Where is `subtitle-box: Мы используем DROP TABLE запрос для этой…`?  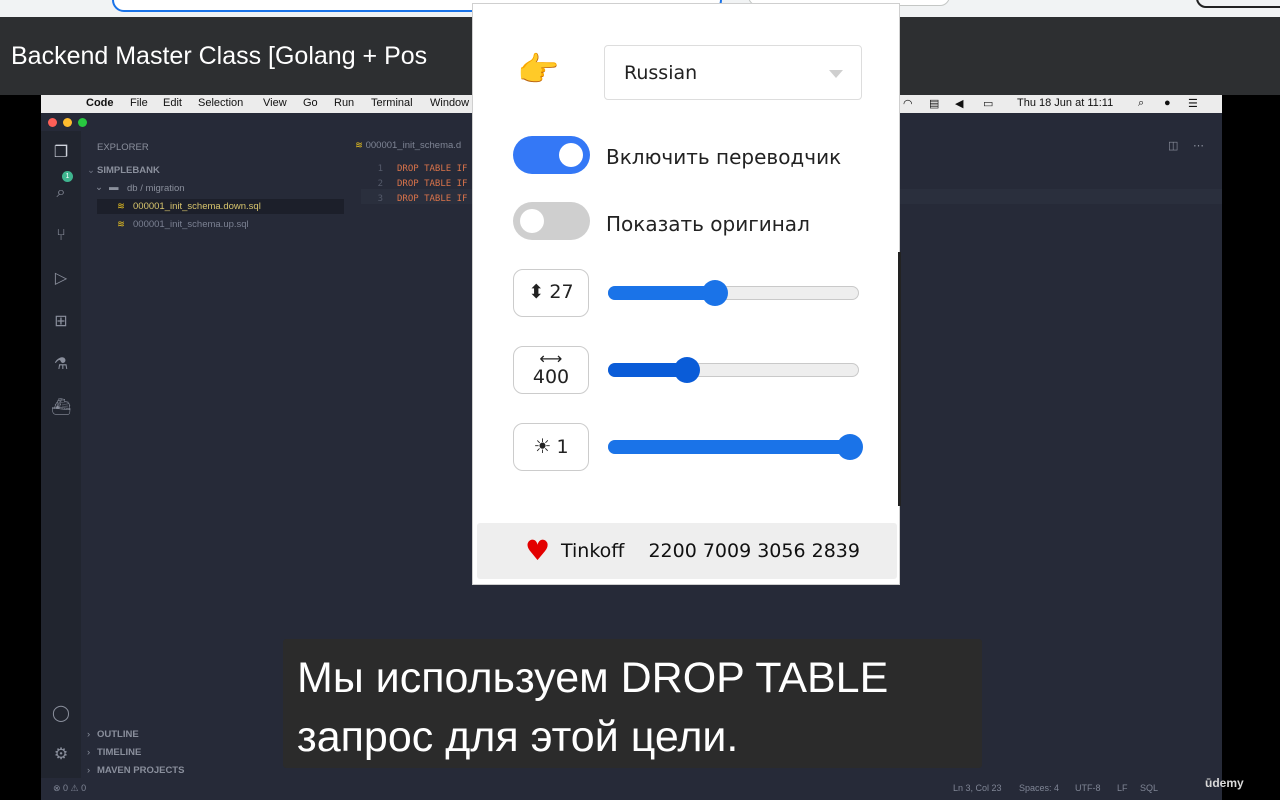
subtitle-box: Мы используем DROP TABLE запрос для этой… is located at coordinates (632, 703).